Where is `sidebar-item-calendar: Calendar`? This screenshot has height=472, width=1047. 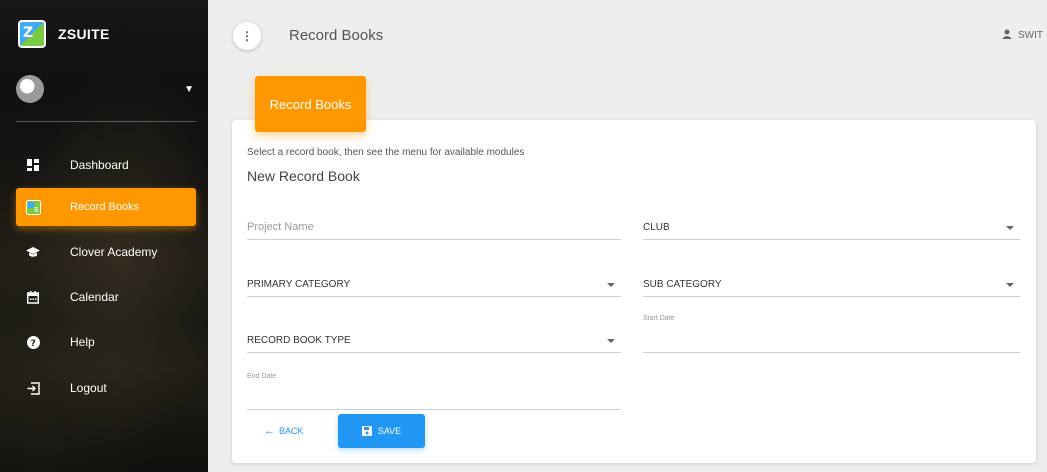
sidebar-item-calendar: Calendar is located at coordinates (106, 297).